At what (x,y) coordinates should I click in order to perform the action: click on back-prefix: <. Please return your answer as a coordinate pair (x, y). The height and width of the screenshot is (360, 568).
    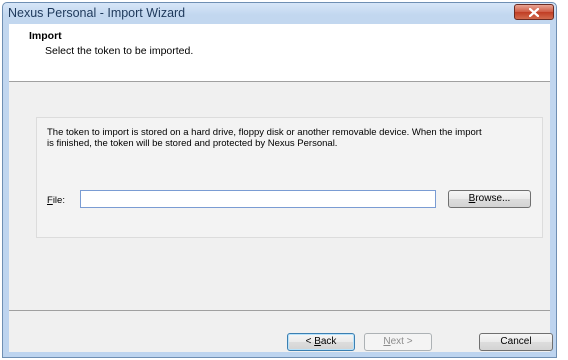
    Looking at the image, I should click on (310, 341).